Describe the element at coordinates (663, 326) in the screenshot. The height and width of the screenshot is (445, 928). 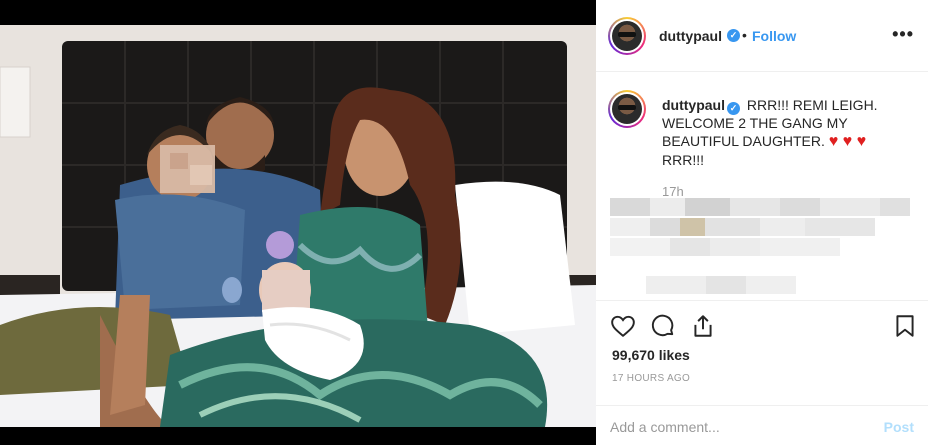
I see `comment-icon` at that location.